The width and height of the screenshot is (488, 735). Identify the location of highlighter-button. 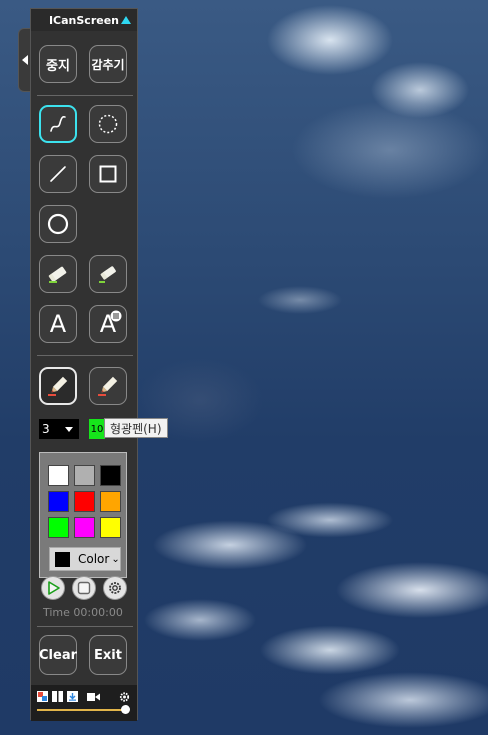
(108, 386).